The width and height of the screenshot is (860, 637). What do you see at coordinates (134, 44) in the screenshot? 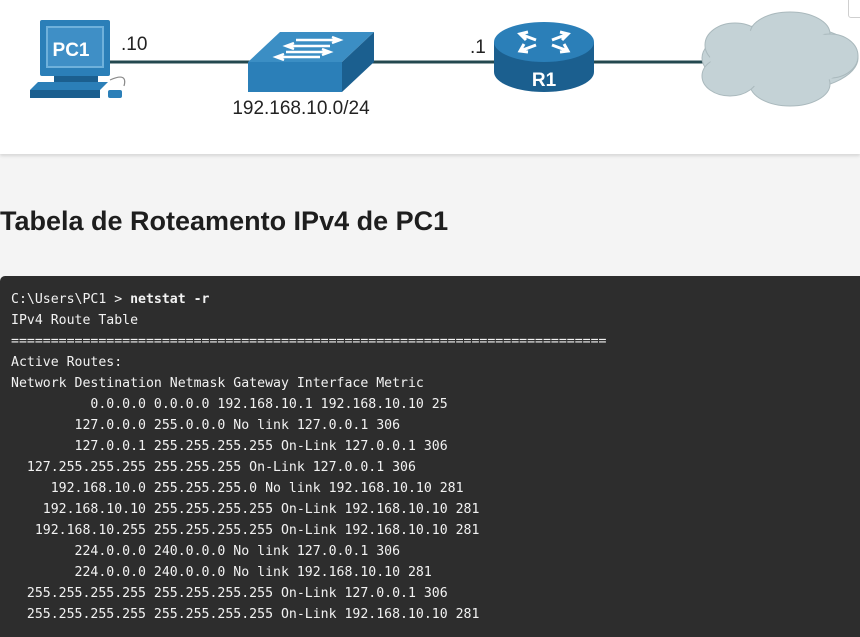
I see `pc-ip-suffix: .10` at bounding box center [134, 44].